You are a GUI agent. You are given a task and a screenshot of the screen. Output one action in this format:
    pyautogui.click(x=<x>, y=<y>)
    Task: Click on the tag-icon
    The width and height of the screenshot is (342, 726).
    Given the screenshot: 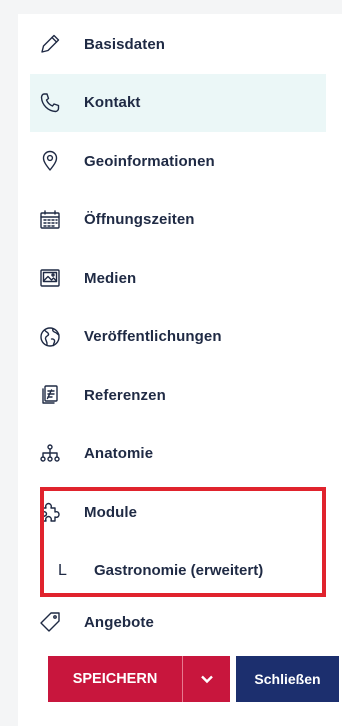 What is the action you would take?
    pyautogui.click(x=50, y=622)
    